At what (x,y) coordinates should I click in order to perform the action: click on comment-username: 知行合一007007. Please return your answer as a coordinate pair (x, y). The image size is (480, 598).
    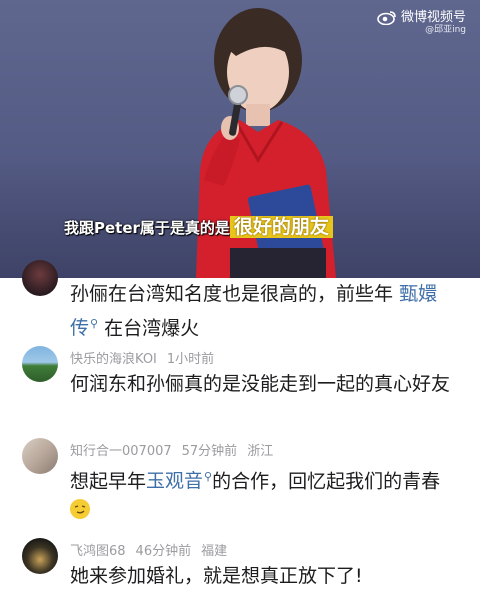
    Looking at the image, I should click on (121, 451).